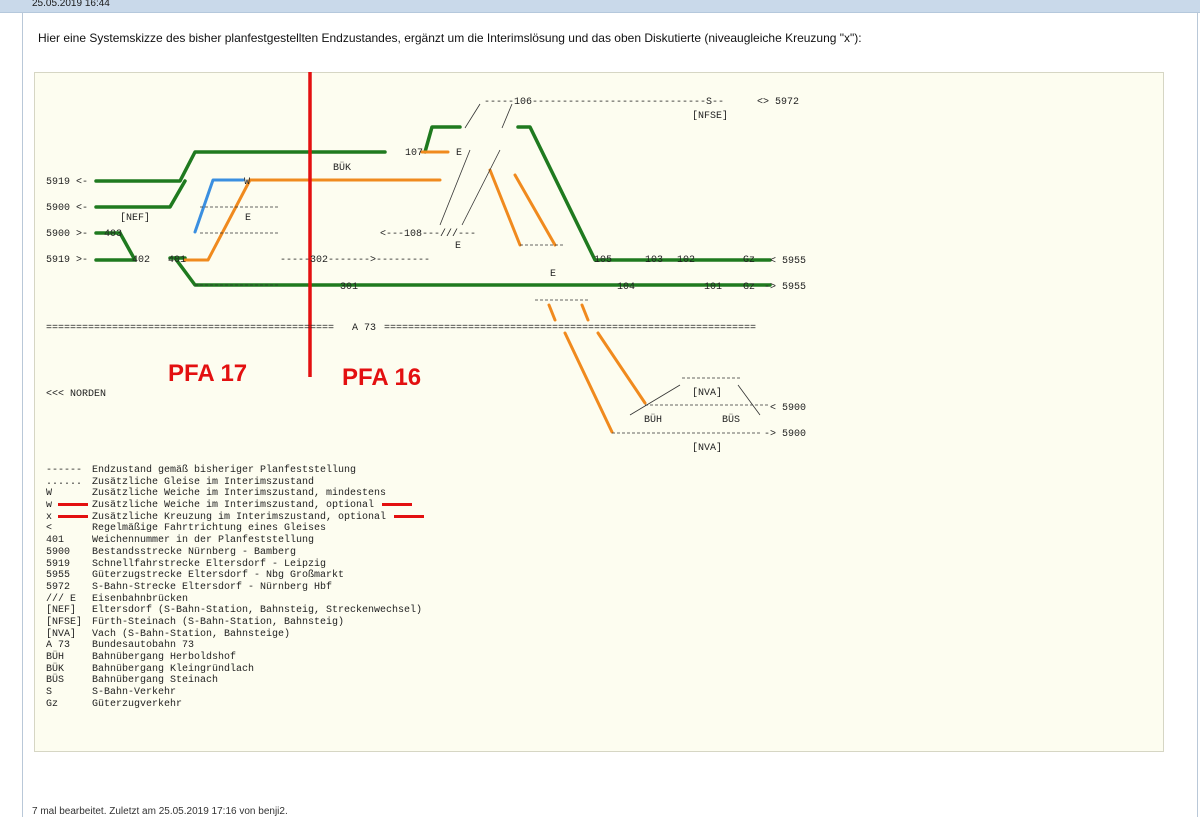 Image resolution: width=1200 pixels, height=817 pixels. What do you see at coordinates (397, 504) in the screenshot?
I see `legend-red-marker-end` at bounding box center [397, 504].